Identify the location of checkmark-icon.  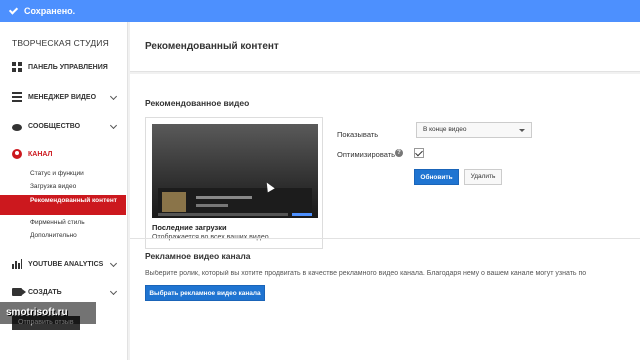
(13, 11).